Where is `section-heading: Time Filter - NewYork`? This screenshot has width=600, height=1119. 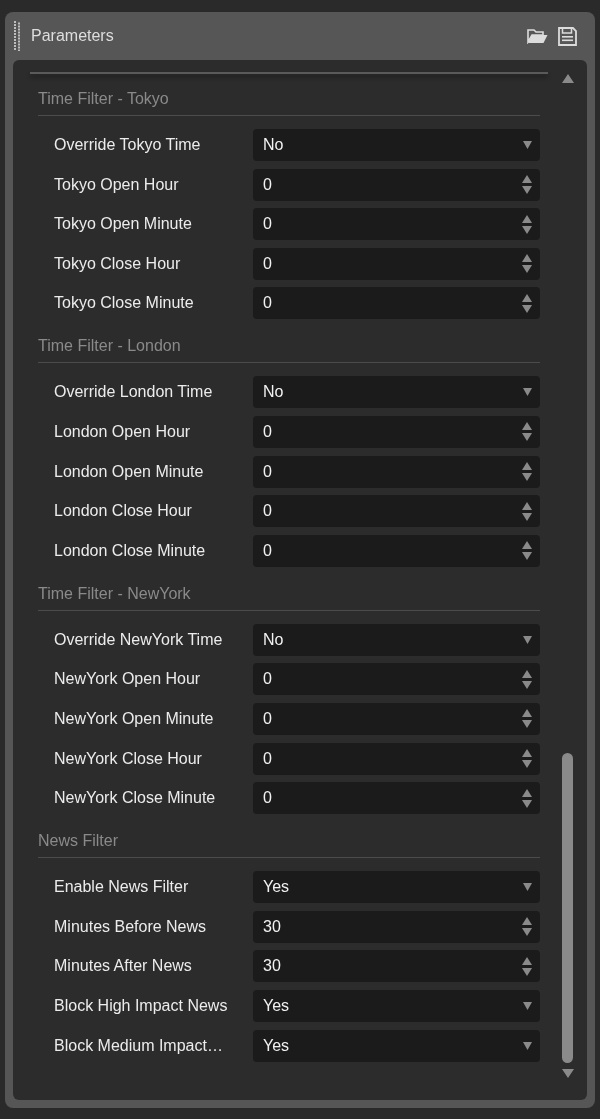 section-heading: Time Filter - NewYork is located at coordinates (289, 588).